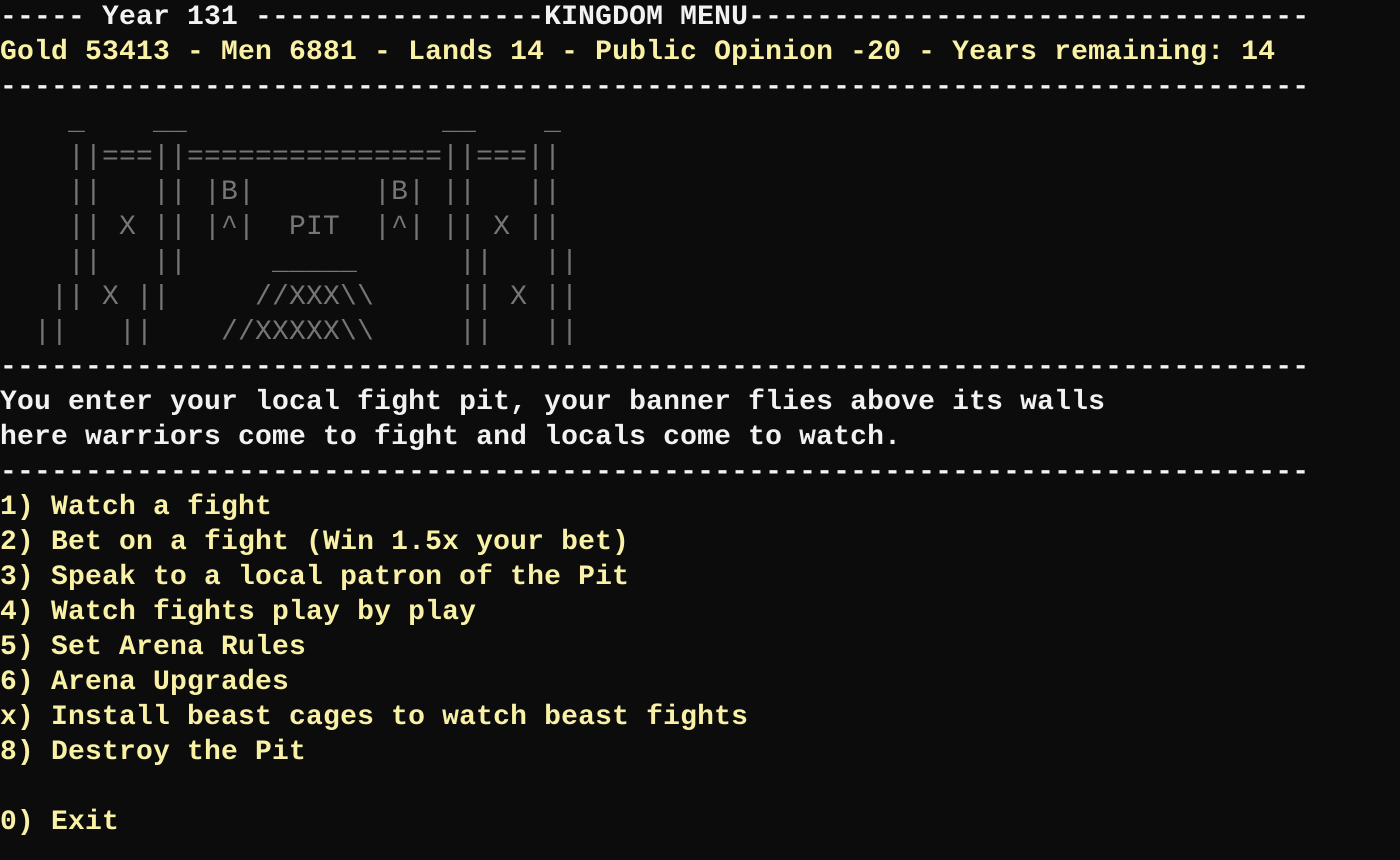 This screenshot has height=860, width=1400. Describe the element at coordinates (17, 507) in the screenshot. I see `menu-key: 1)` at that location.